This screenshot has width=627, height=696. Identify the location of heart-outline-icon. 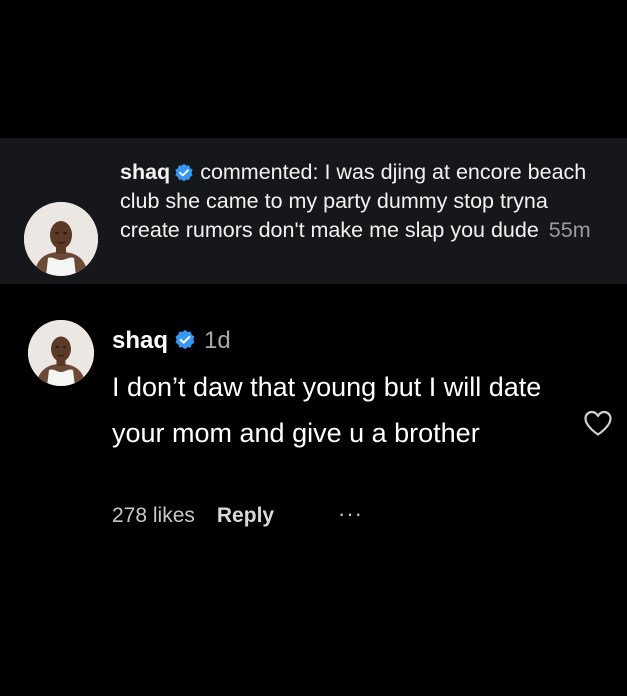
(598, 423).